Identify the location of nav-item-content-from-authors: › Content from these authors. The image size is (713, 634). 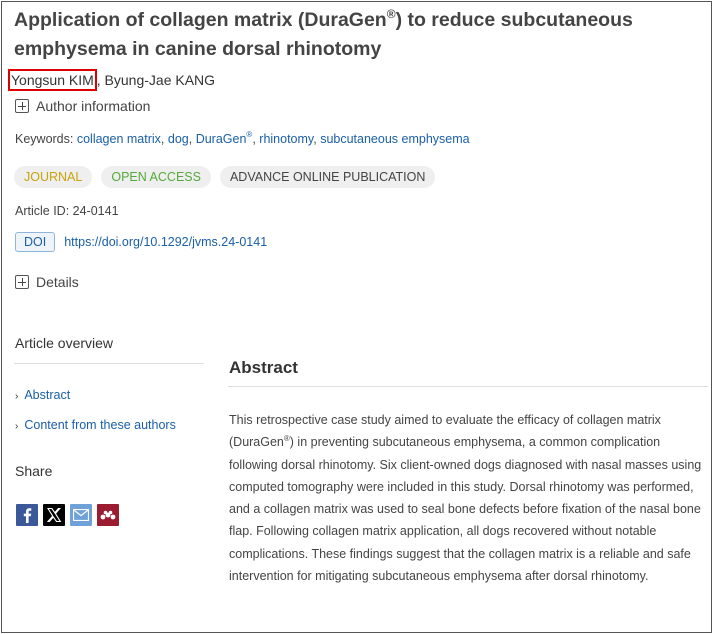
(95, 425).